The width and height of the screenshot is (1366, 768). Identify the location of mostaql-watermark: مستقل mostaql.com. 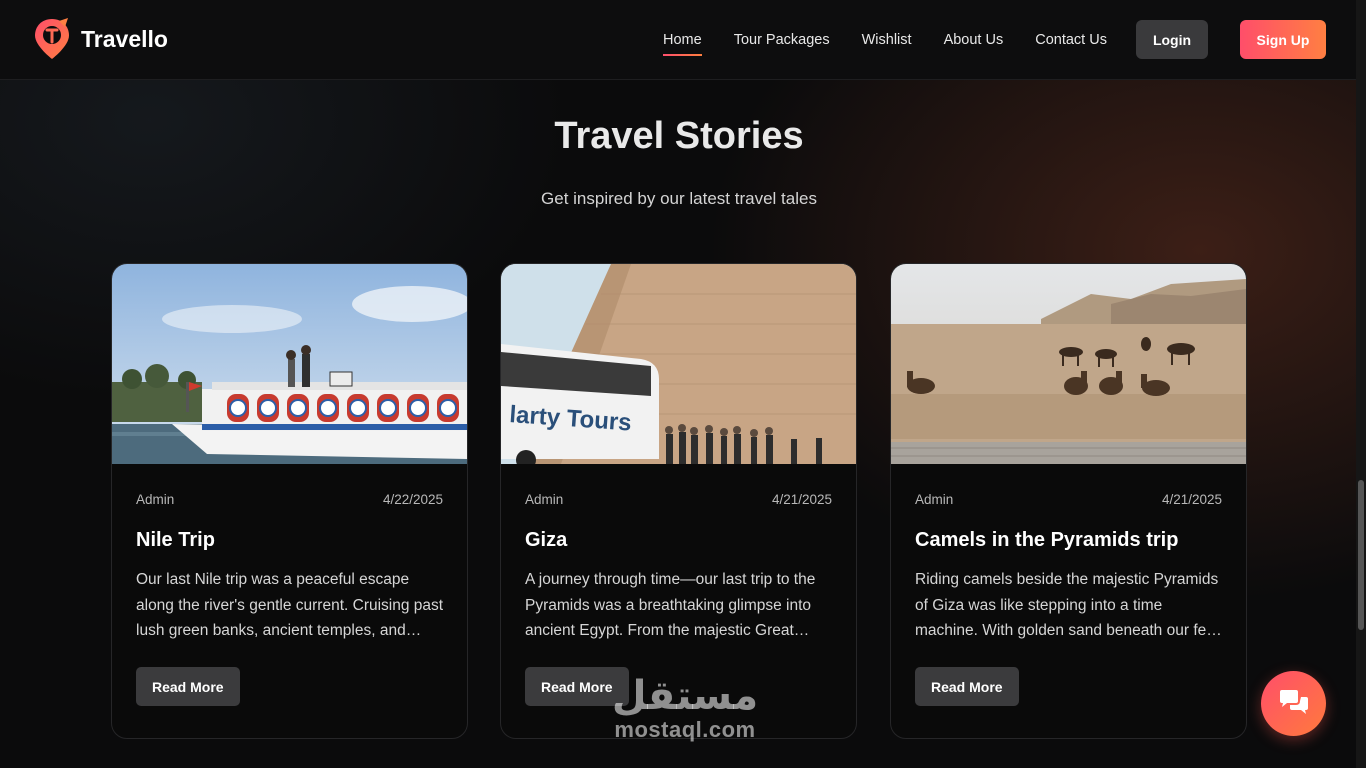
(685, 708).